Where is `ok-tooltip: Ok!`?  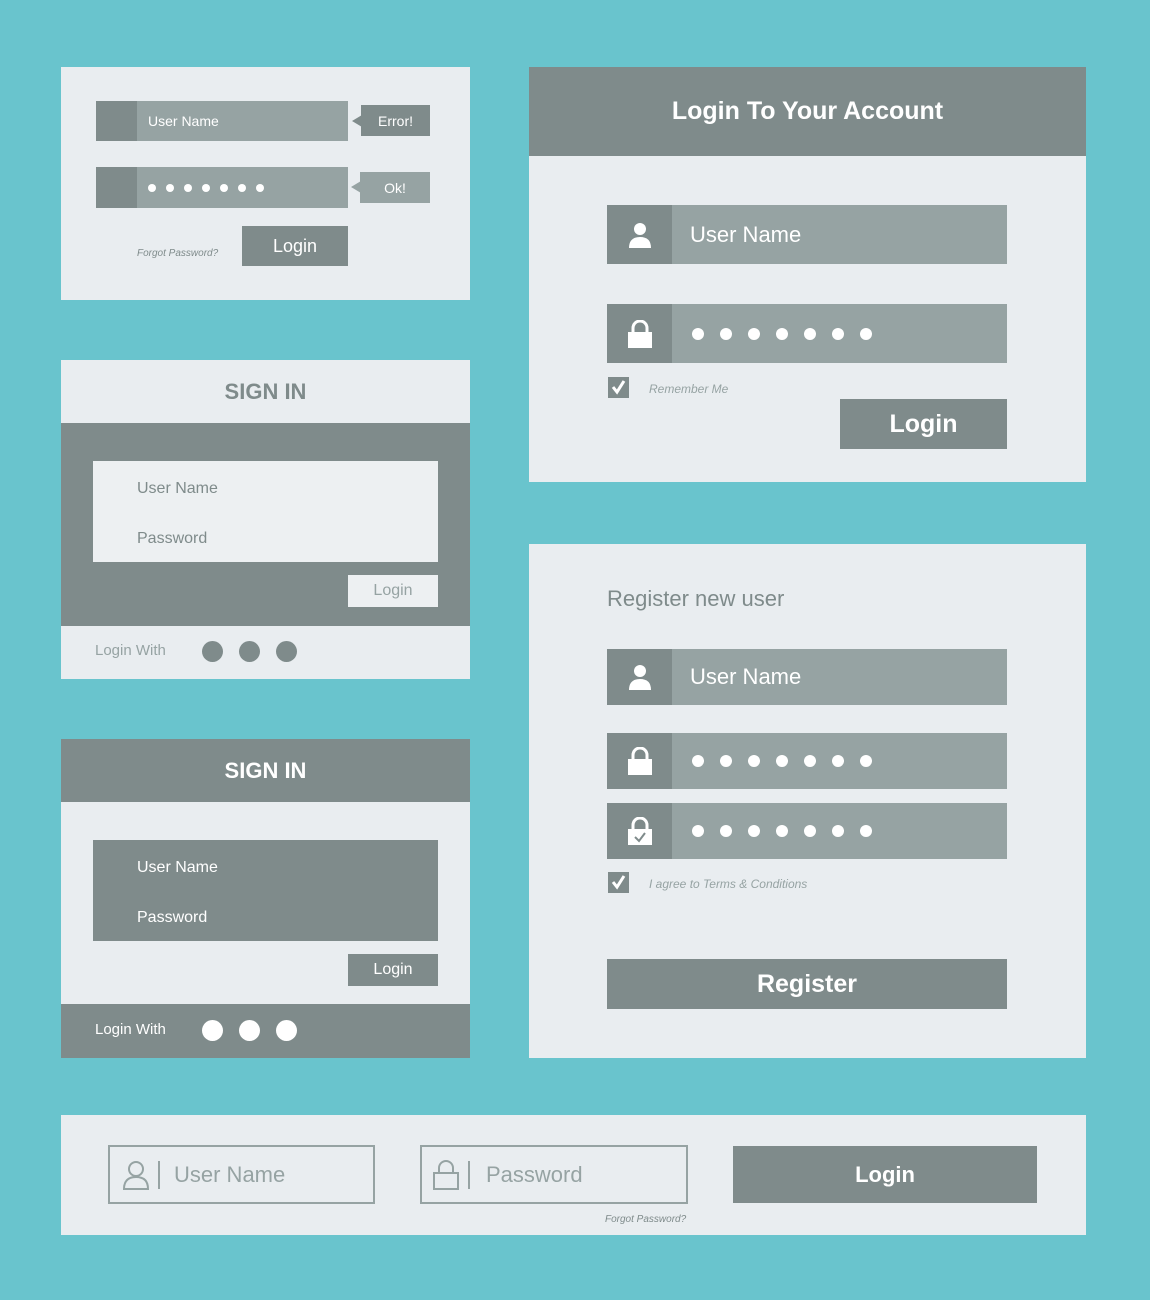 ok-tooltip: Ok! is located at coordinates (395, 187).